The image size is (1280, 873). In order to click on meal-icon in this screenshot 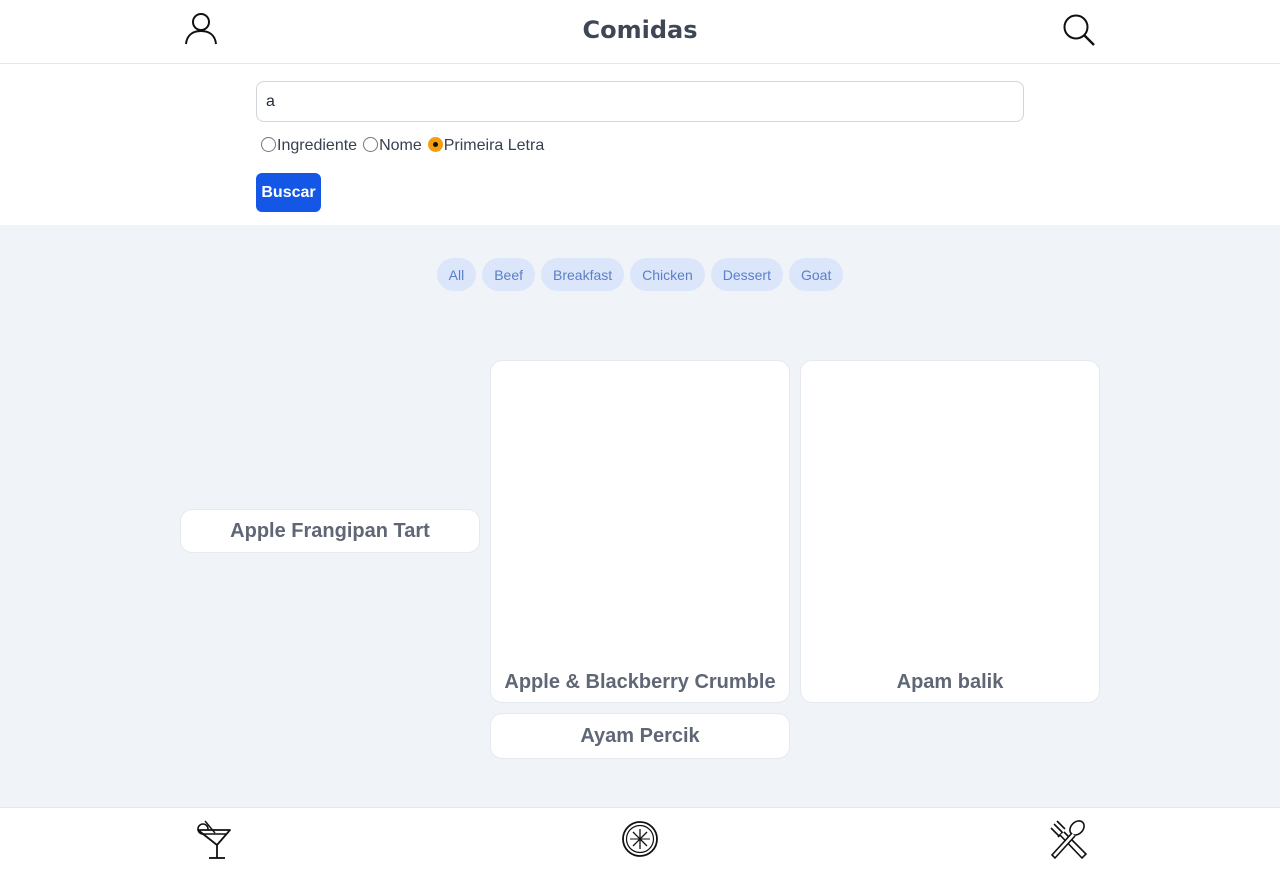, I will do `click(1069, 840)`.